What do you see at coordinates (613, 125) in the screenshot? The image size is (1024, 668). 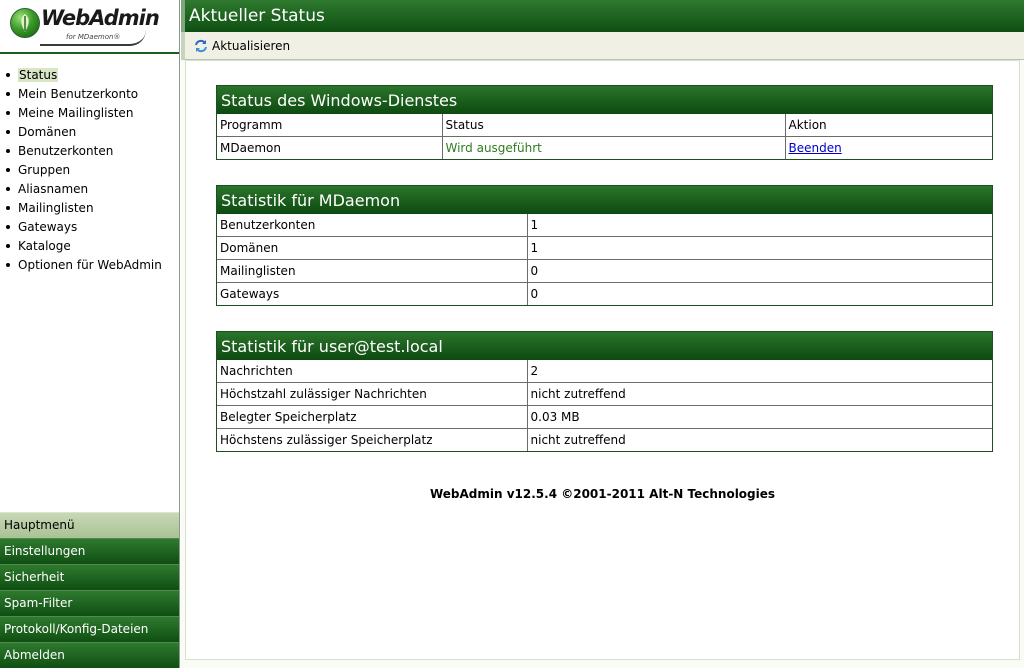 I see `column-header: Status` at bounding box center [613, 125].